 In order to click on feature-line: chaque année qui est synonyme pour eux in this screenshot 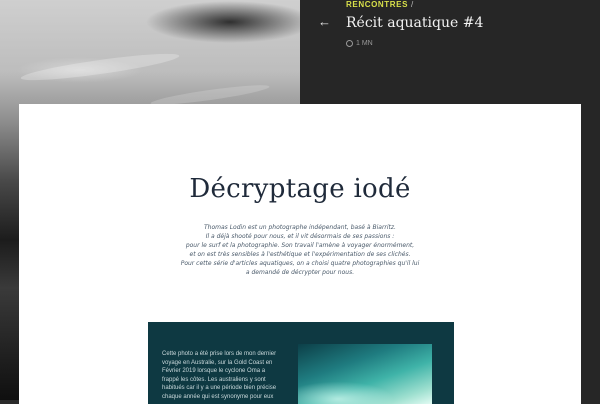, I will do `click(218, 396)`.